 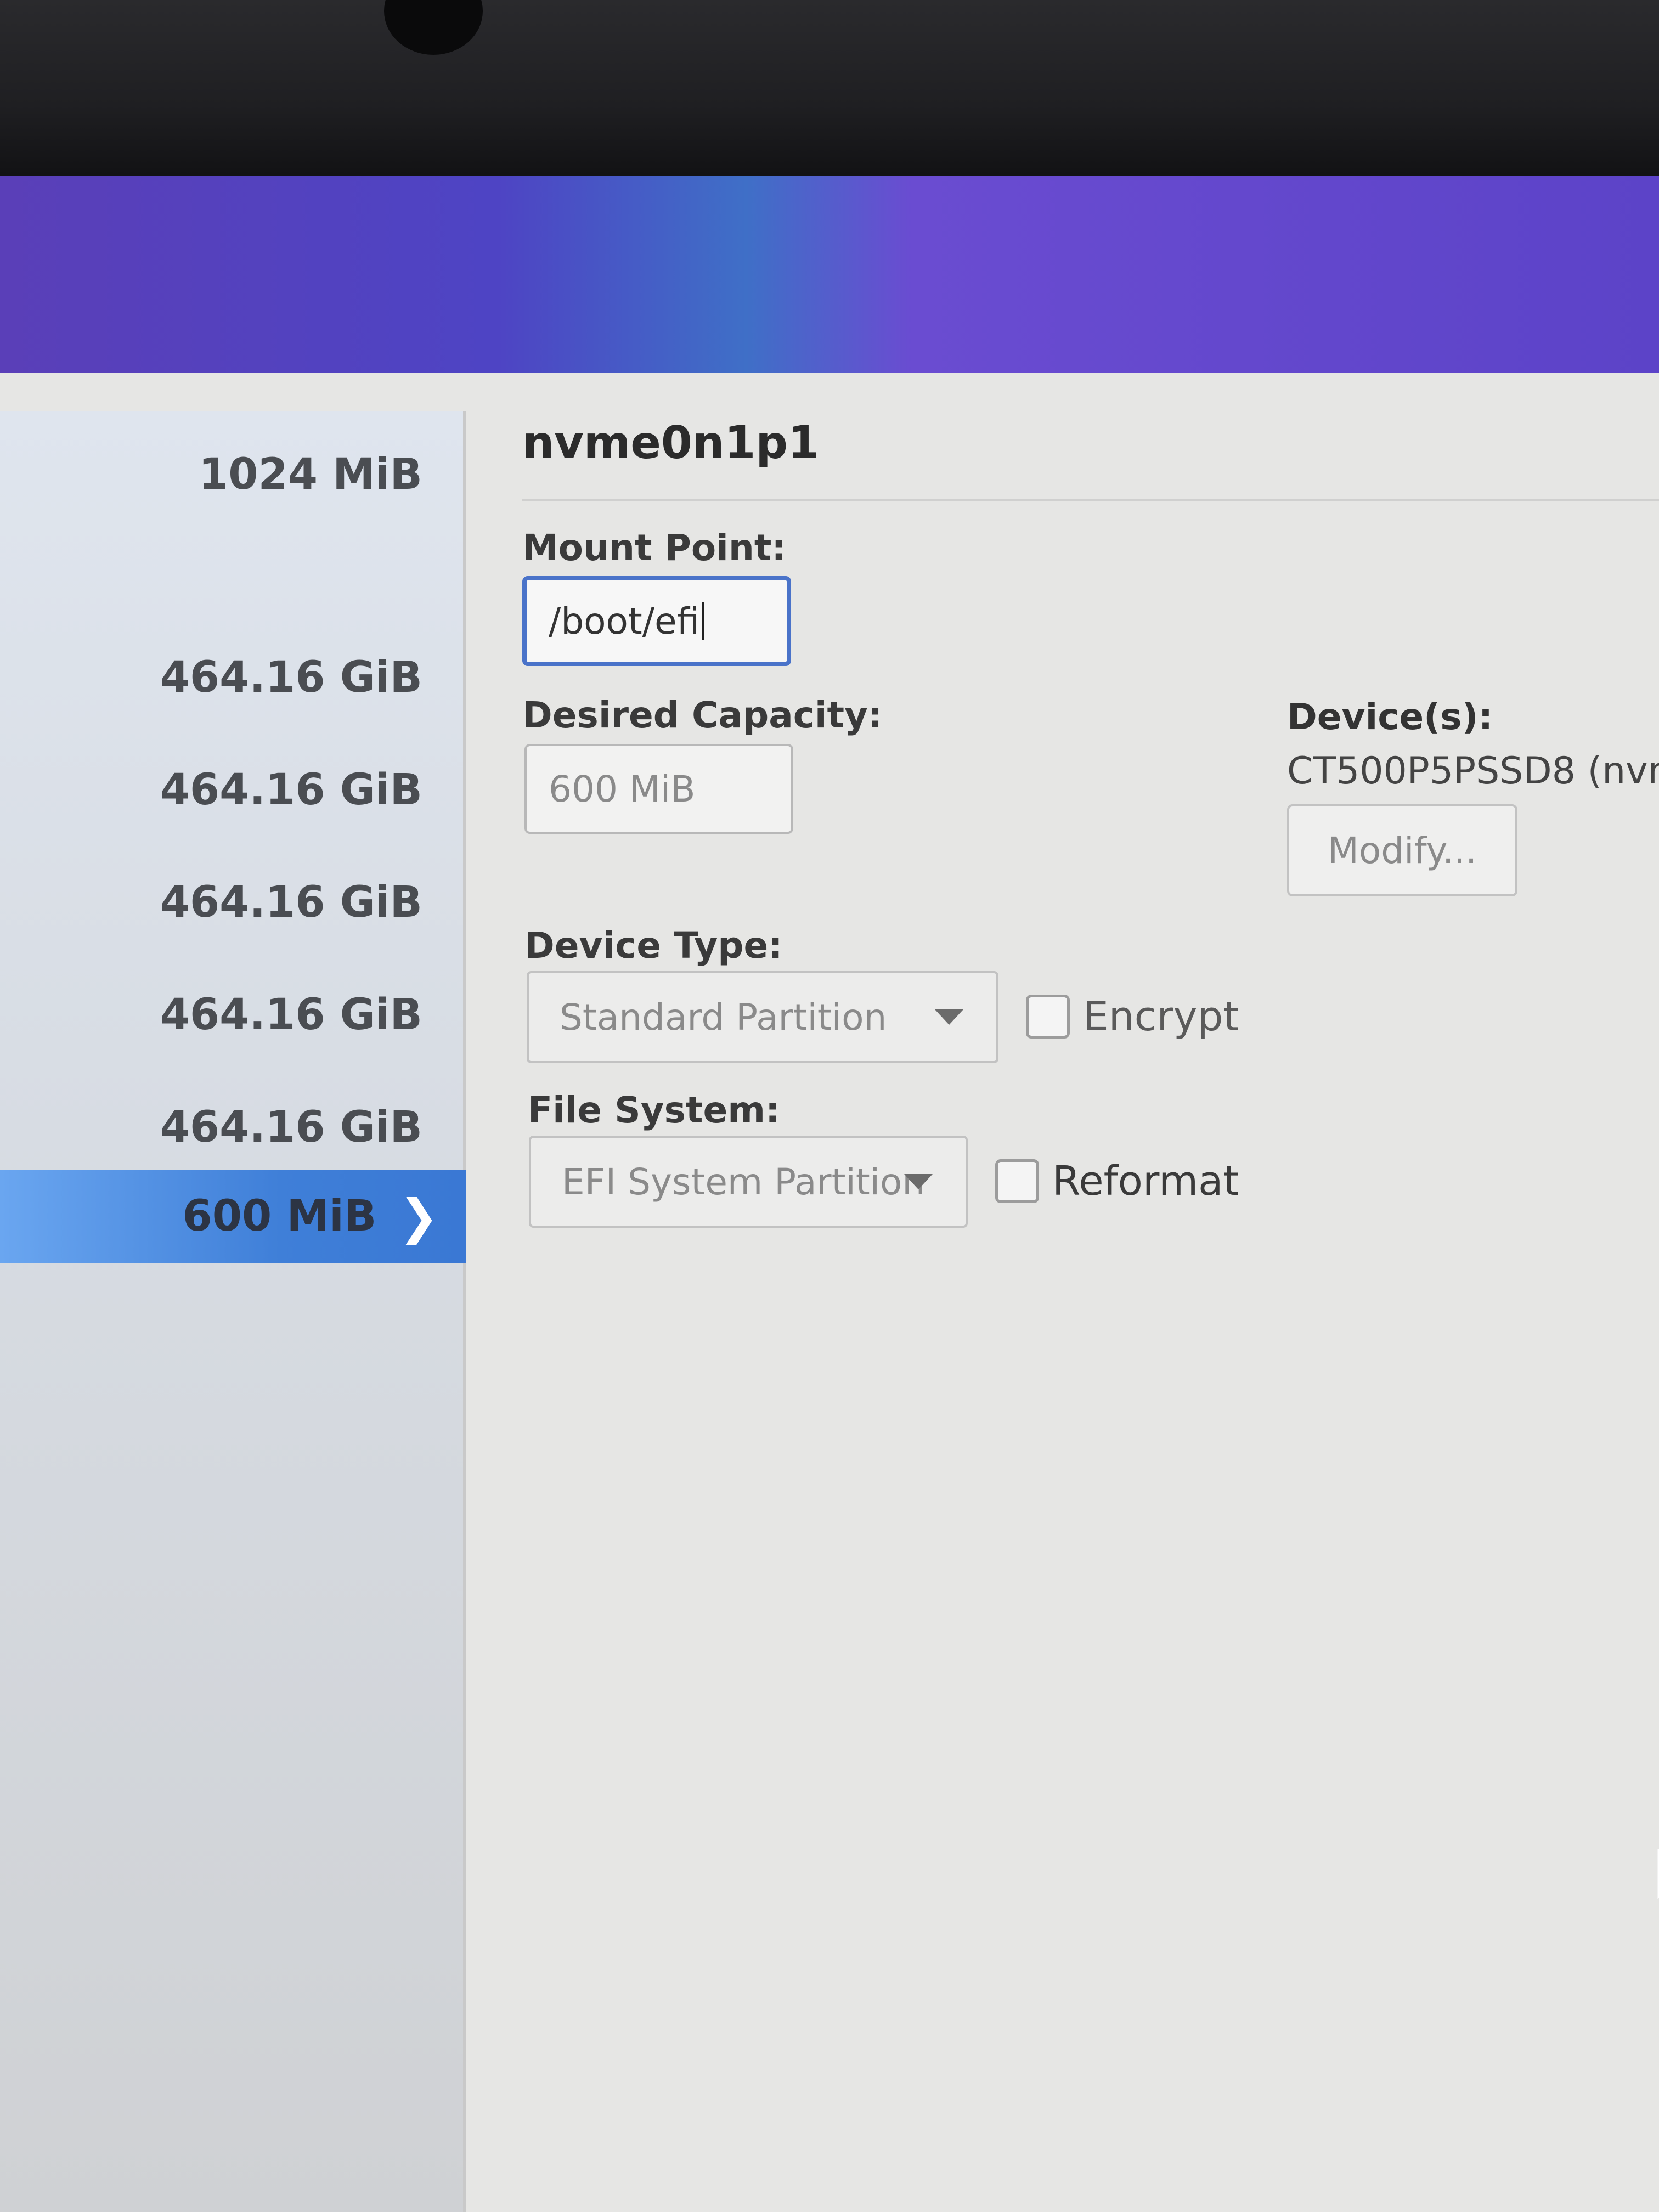 I want to click on partition-row-selected: 600 MiB ❯, so click(x=233, y=1217).